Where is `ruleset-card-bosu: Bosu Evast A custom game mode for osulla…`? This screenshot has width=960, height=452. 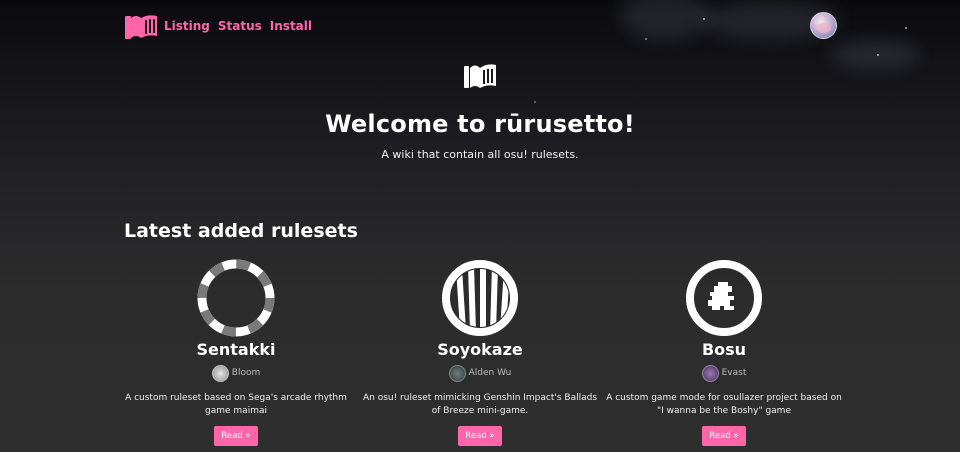 ruleset-card-bosu: Bosu Evast A custom game mode for osulla… is located at coordinates (724, 352).